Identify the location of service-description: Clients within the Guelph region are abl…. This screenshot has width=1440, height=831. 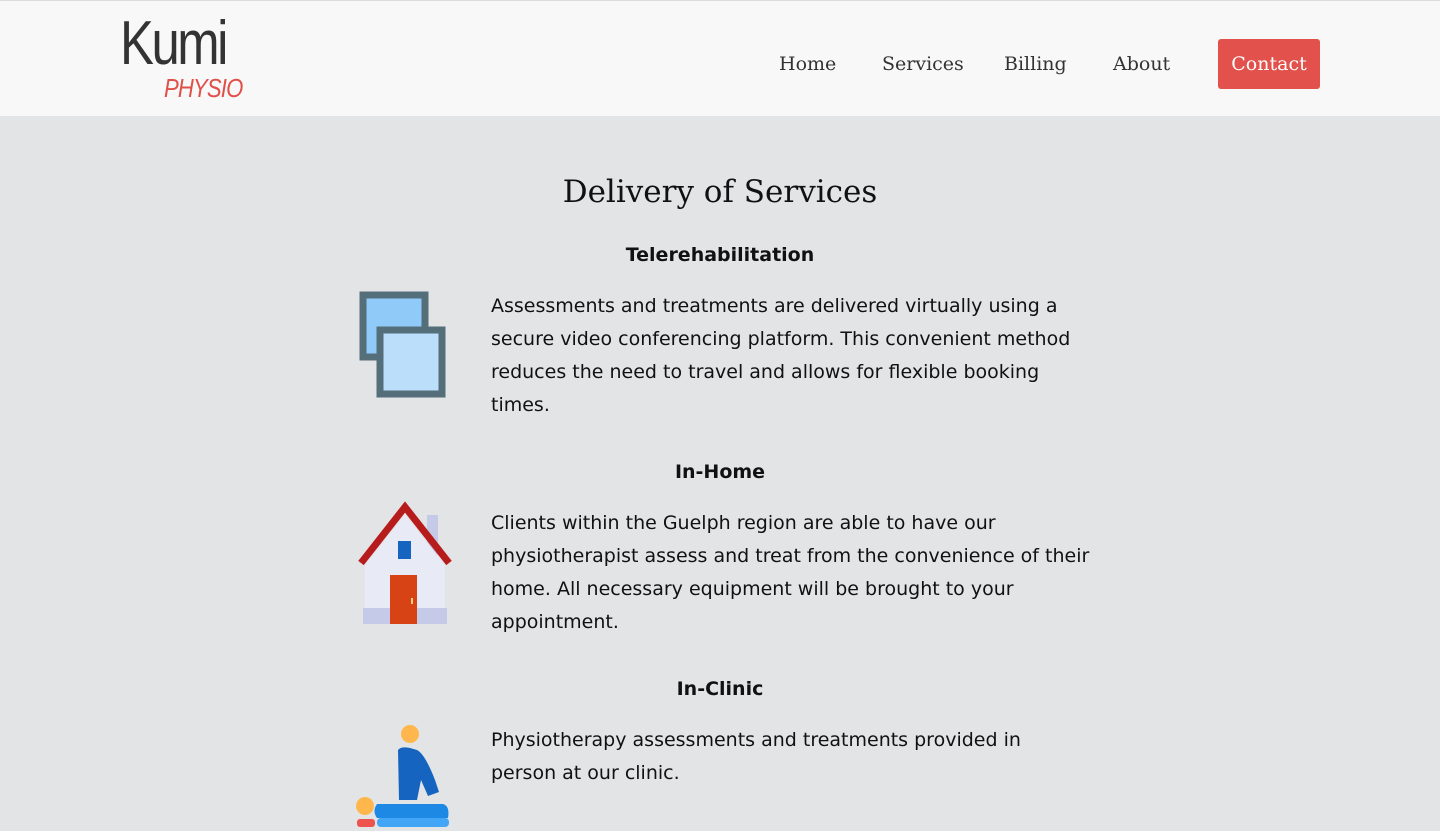
(790, 572).